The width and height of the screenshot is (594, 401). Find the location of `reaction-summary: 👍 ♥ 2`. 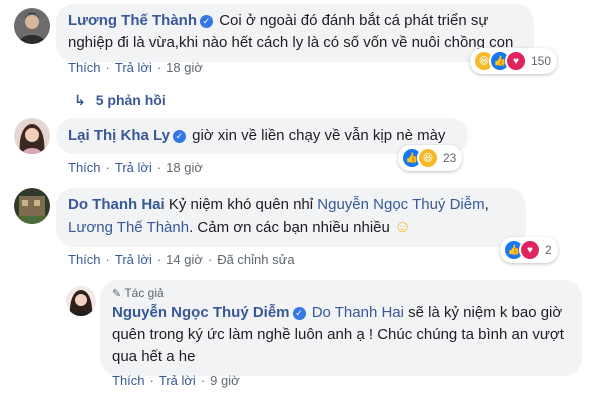

reaction-summary: 👍 ♥ 2 is located at coordinates (529, 250).